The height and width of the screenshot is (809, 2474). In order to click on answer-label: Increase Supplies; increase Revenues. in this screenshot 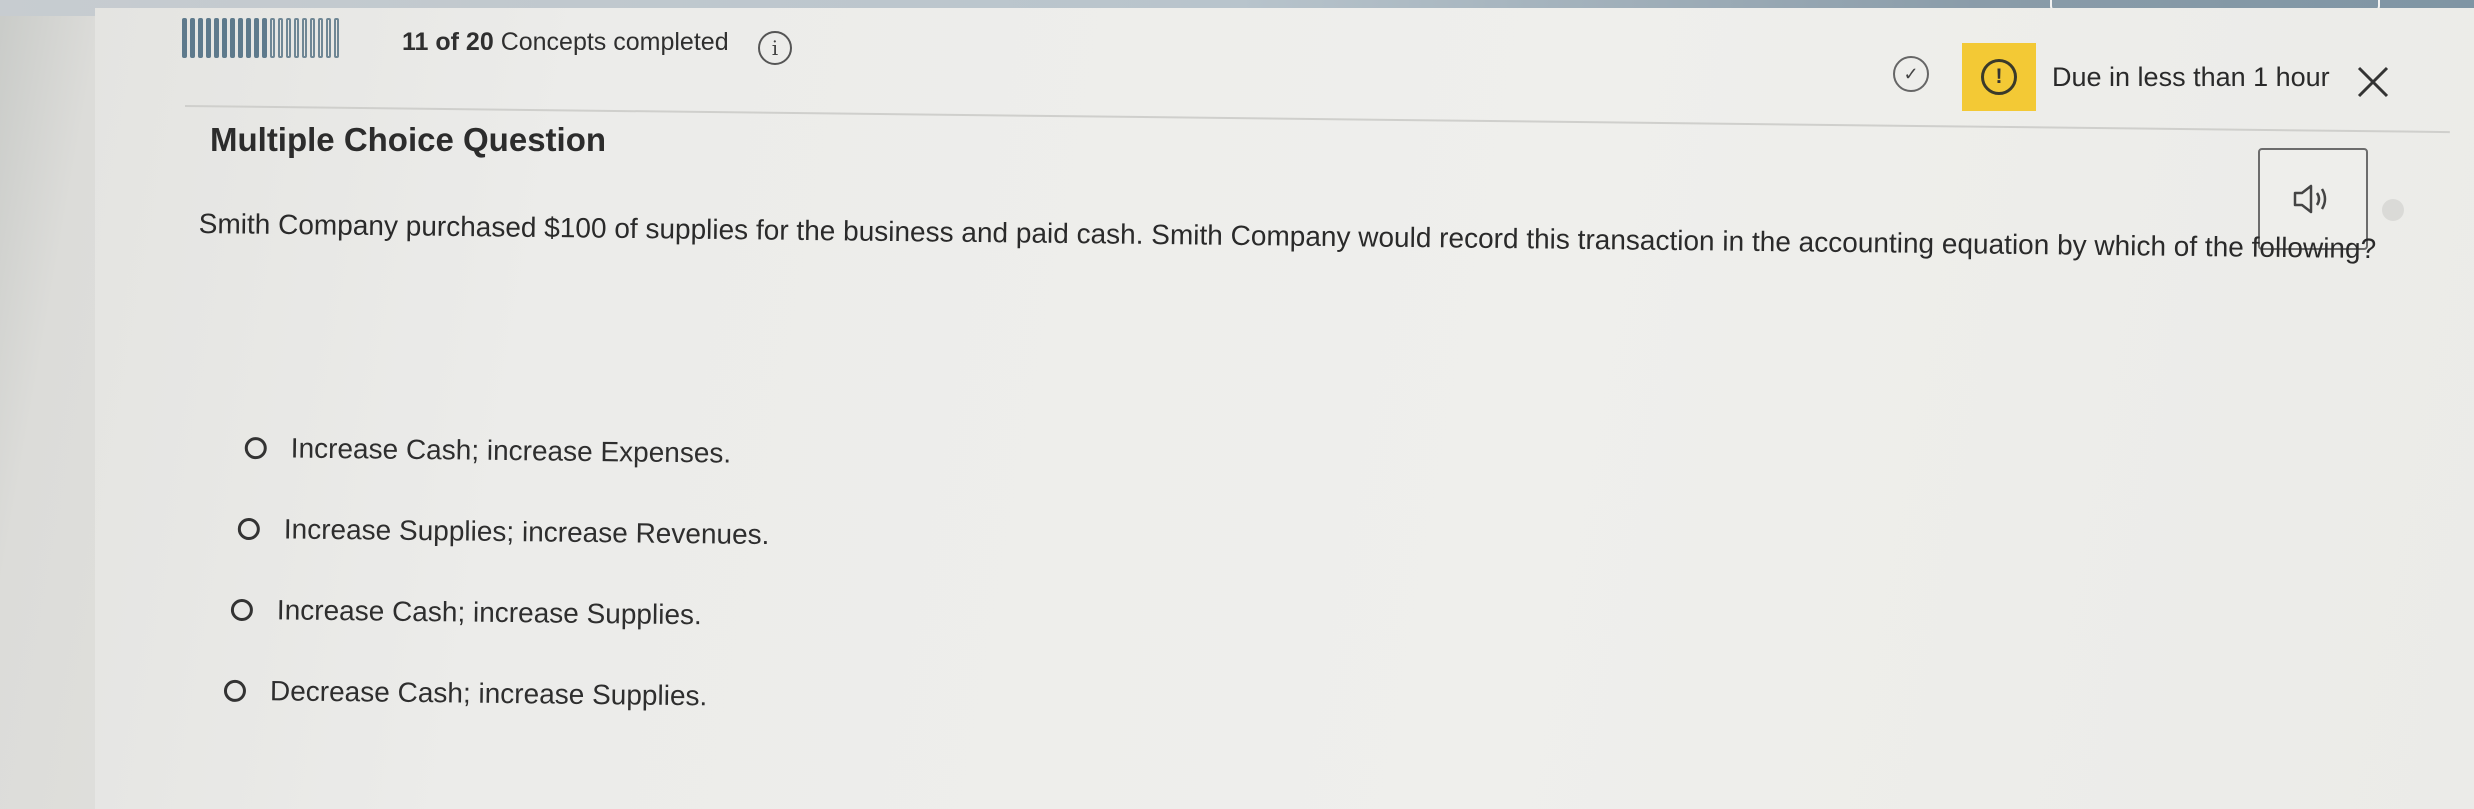, I will do `click(526, 532)`.